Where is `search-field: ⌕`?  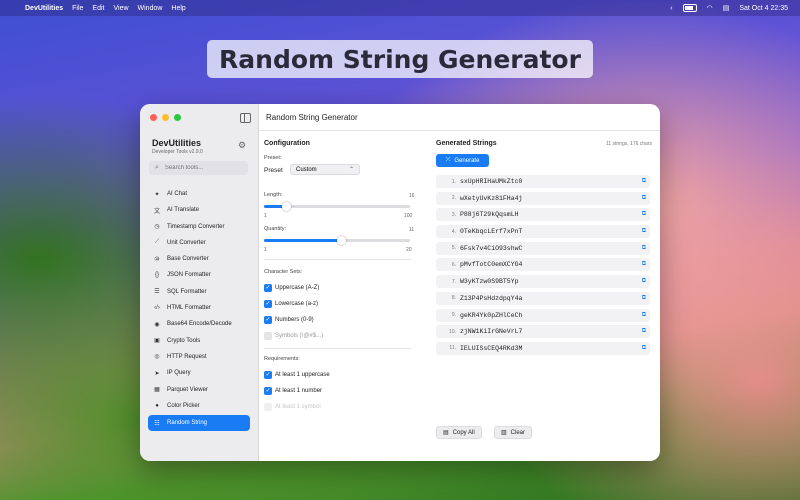 search-field: ⌕ is located at coordinates (198, 168).